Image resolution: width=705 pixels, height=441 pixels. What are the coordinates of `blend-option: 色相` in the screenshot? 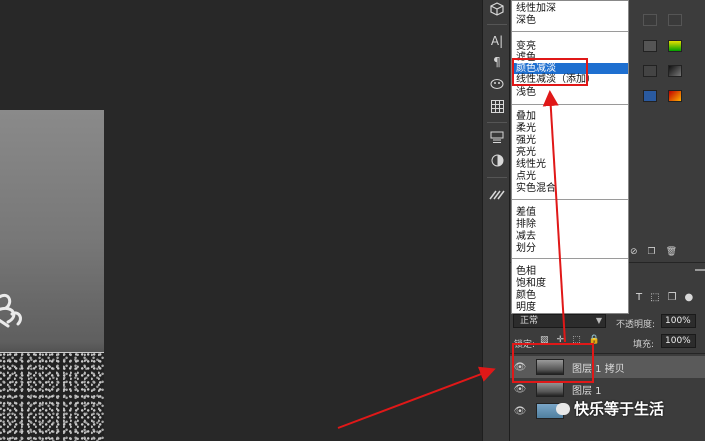 It's located at (571, 271).